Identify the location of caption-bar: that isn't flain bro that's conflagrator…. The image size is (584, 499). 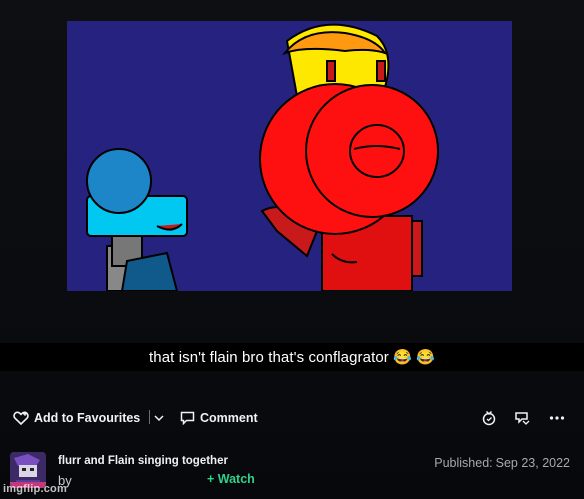
(292, 357).